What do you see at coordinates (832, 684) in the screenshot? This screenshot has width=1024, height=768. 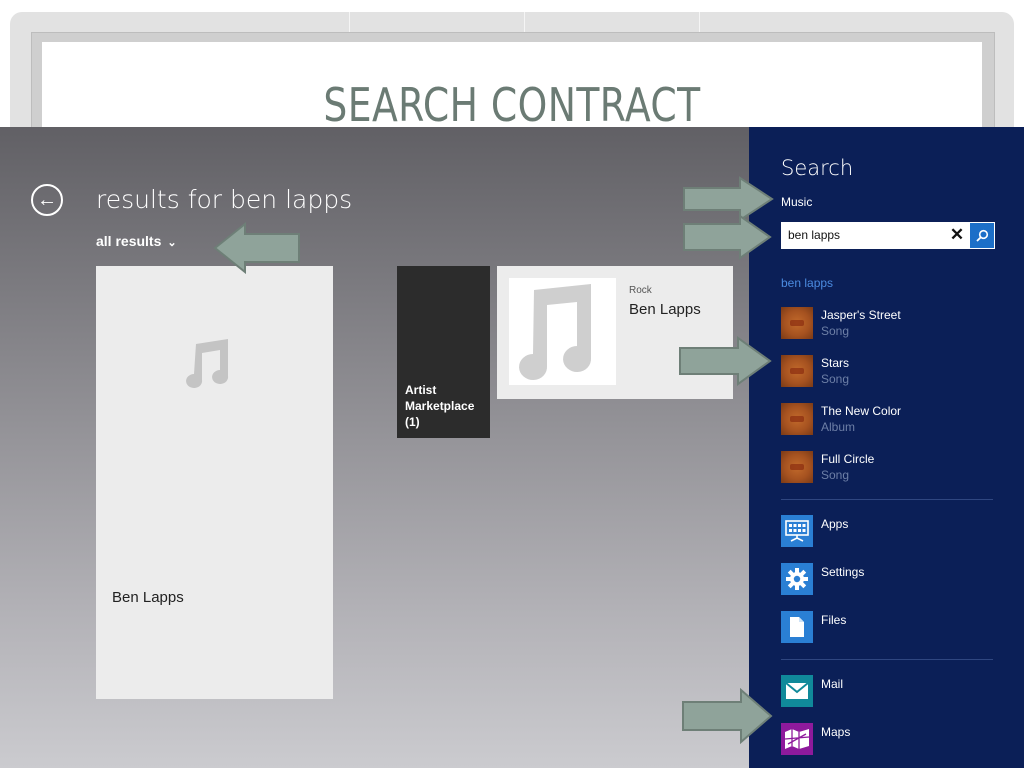 I see `target-label: Mail` at bounding box center [832, 684].